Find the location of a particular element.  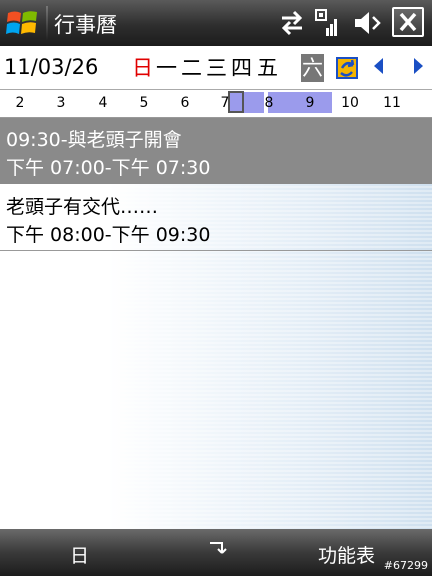

app-title: 行事曆 is located at coordinates (85, 25).